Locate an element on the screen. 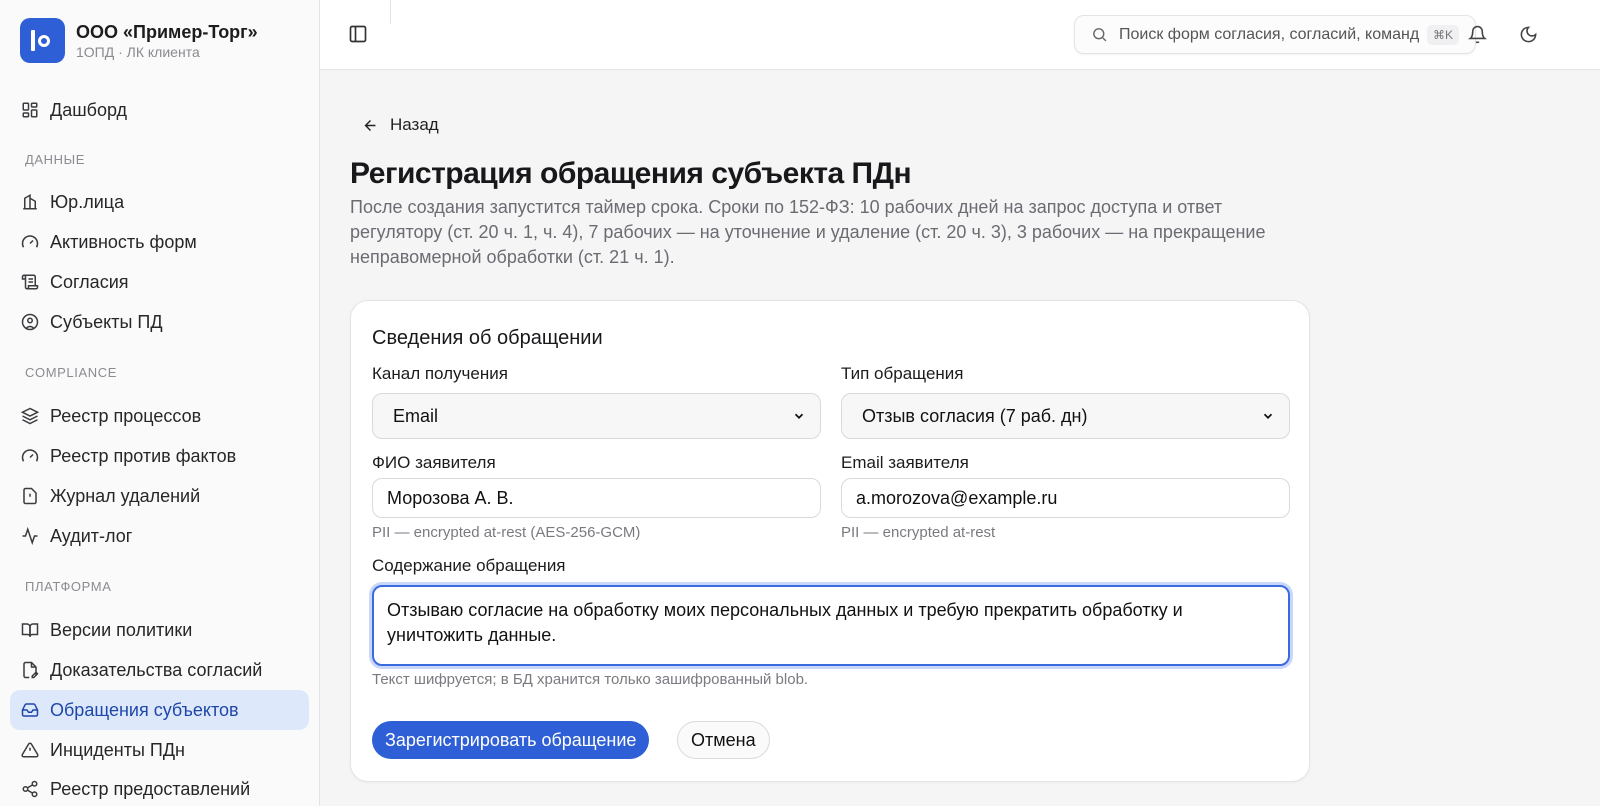 Image resolution: width=1600 pixels, height=806 pixels. sidebar-item-process-registry: Реестр процессов is located at coordinates (159, 416).